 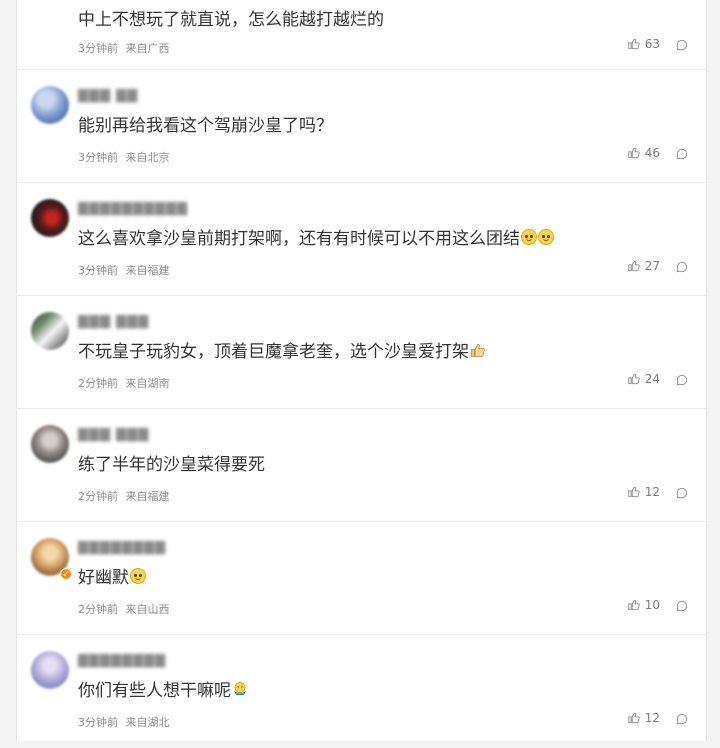 What do you see at coordinates (282, 349) in the screenshot?
I see `comment-text: 不玩皇子玩豹女，顶着巨魔拿老奎，选个沙皇爱打架` at bounding box center [282, 349].